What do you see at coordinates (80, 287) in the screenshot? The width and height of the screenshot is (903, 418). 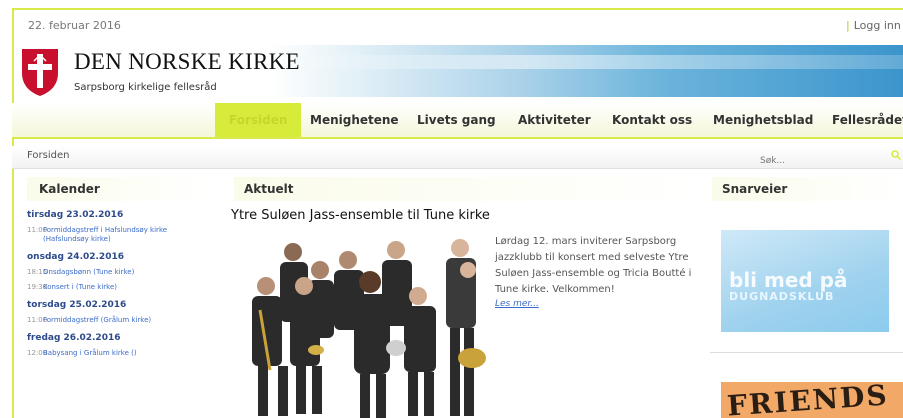 I see `event-link: Konsert i (Tune kirke)` at bounding box center [80, 287].